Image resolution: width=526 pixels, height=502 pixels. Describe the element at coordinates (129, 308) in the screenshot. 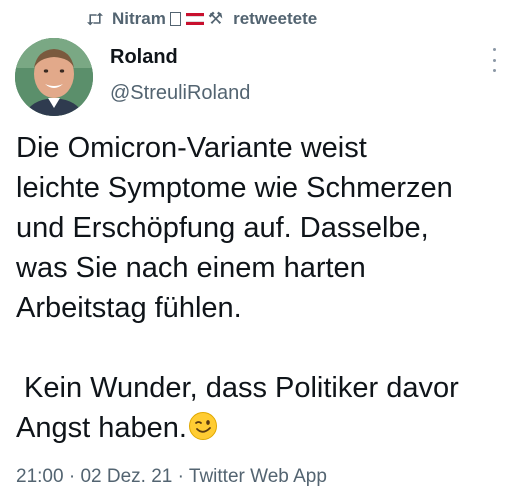

I see `tweet-line: Arbeitstag fühlen.` at that location.